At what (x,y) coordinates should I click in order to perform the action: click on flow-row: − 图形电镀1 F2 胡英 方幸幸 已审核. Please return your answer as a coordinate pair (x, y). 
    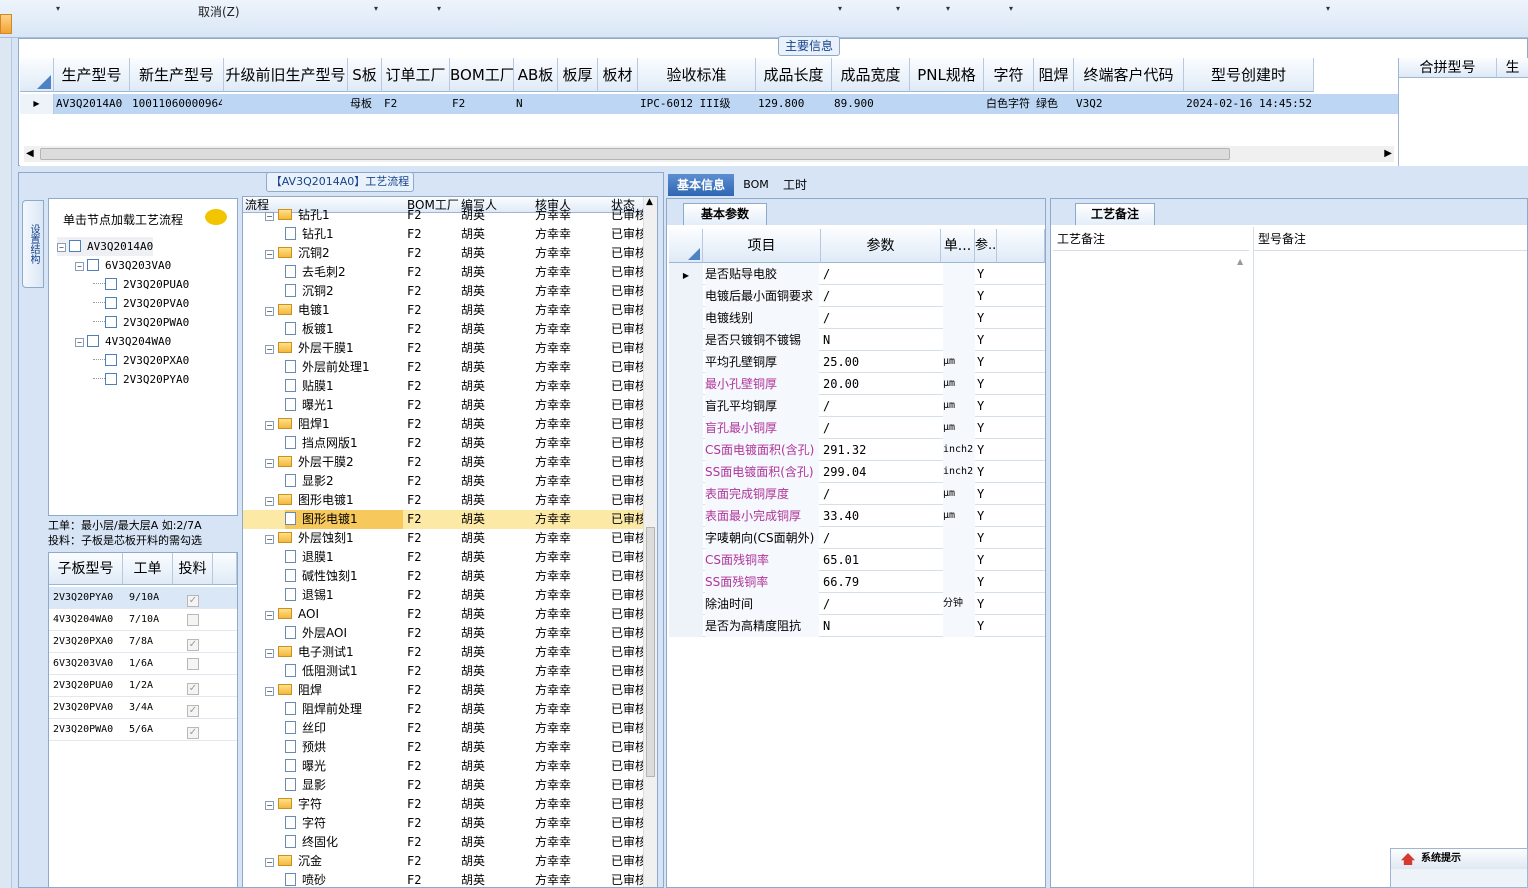
    Looking at the image, I should click on (448, 500).